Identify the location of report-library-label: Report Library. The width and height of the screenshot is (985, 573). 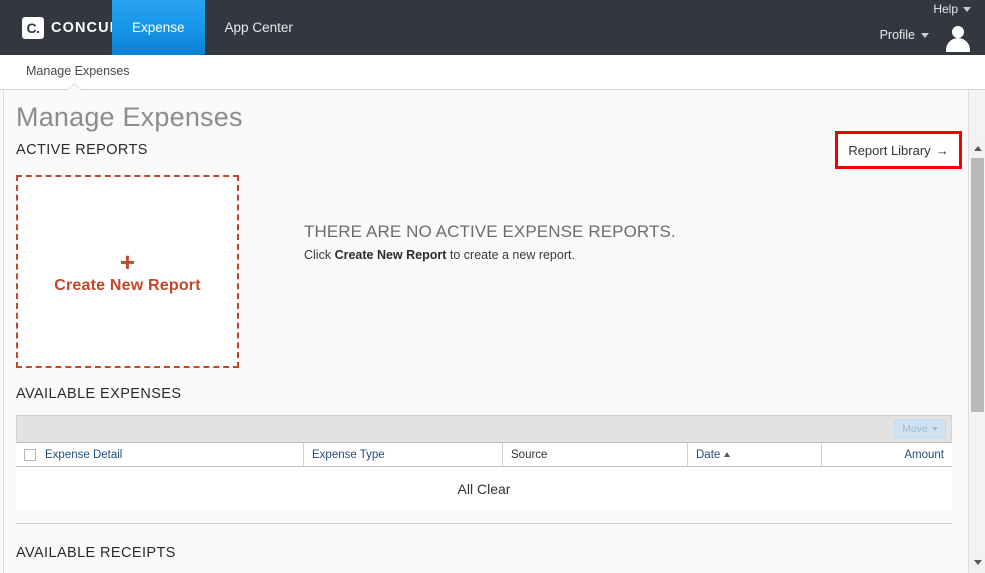
(889, 150).